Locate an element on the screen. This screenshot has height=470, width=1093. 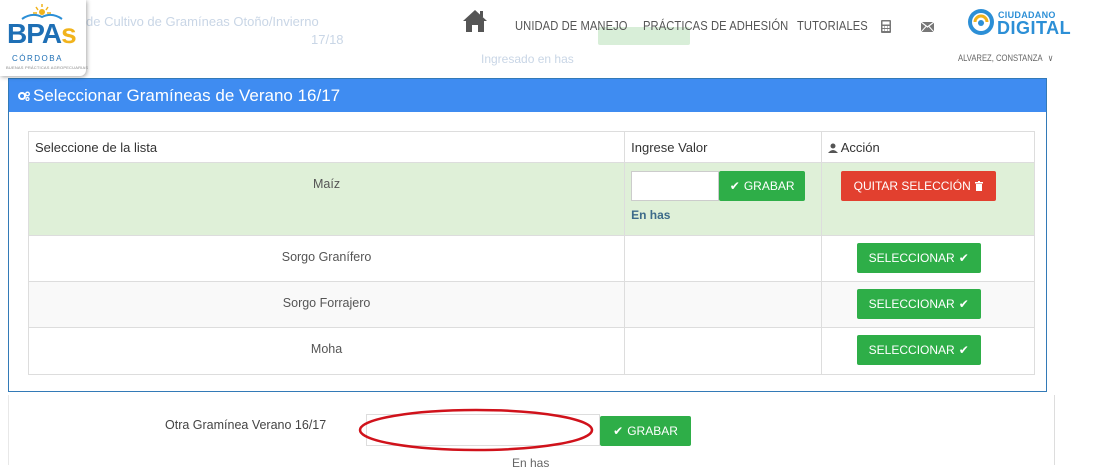
nav-unidad-de-manejo: UNIDAD DE MANEJO is located at coordinates (571, 25).